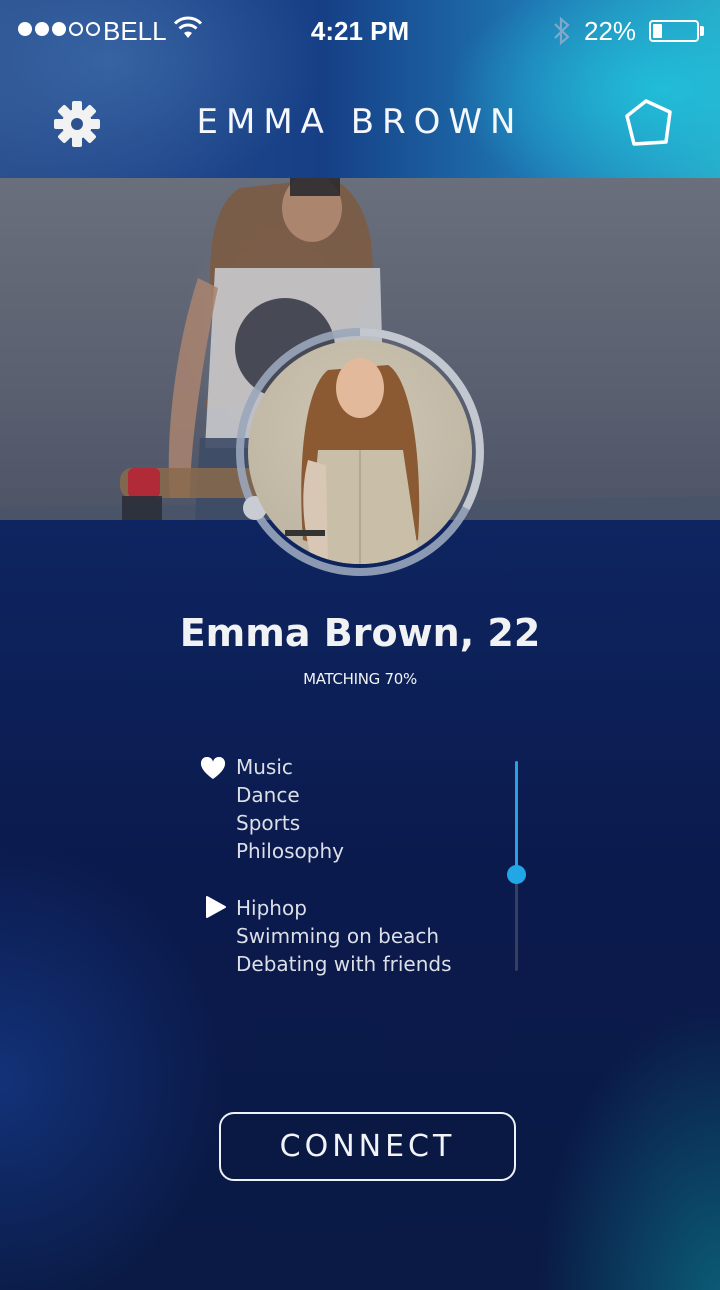 Image resolution: width=720 pixels, height=1290 pixels. I want to click on list-item: Debating with friends, so click(344, 964).